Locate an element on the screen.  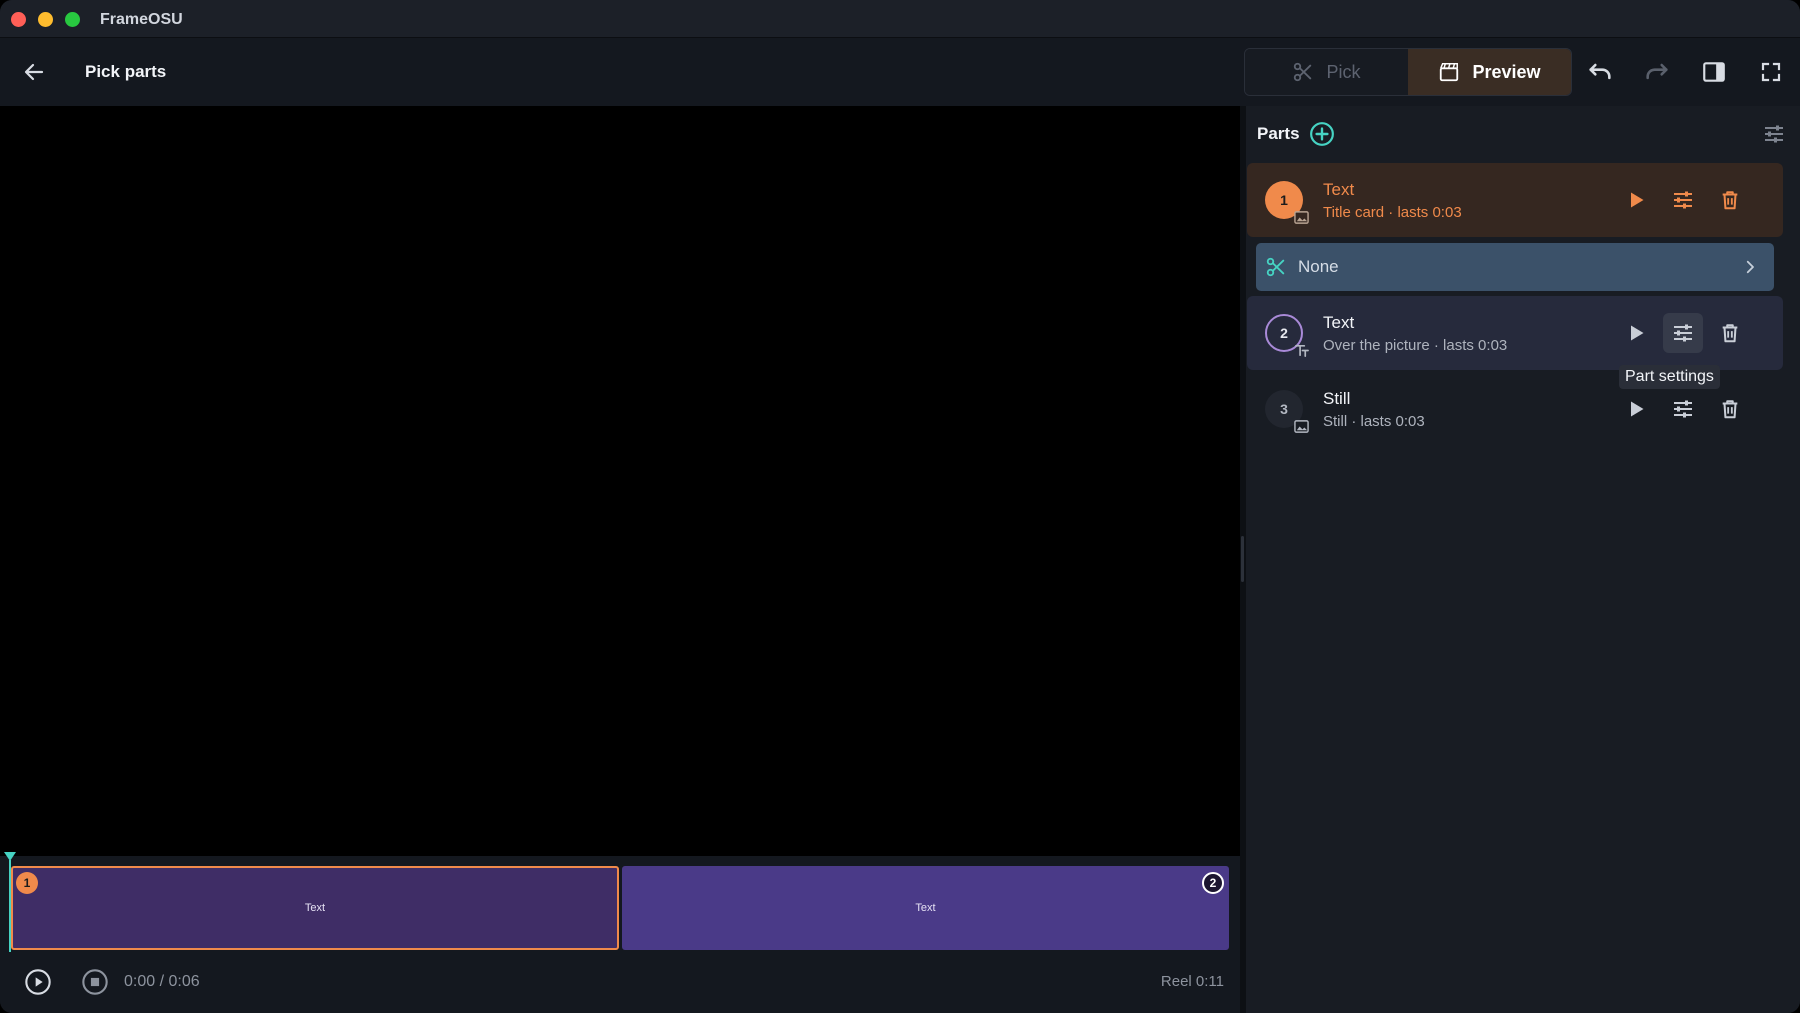
sidebar-toggle-icon is located at coordinates (1714, 72).